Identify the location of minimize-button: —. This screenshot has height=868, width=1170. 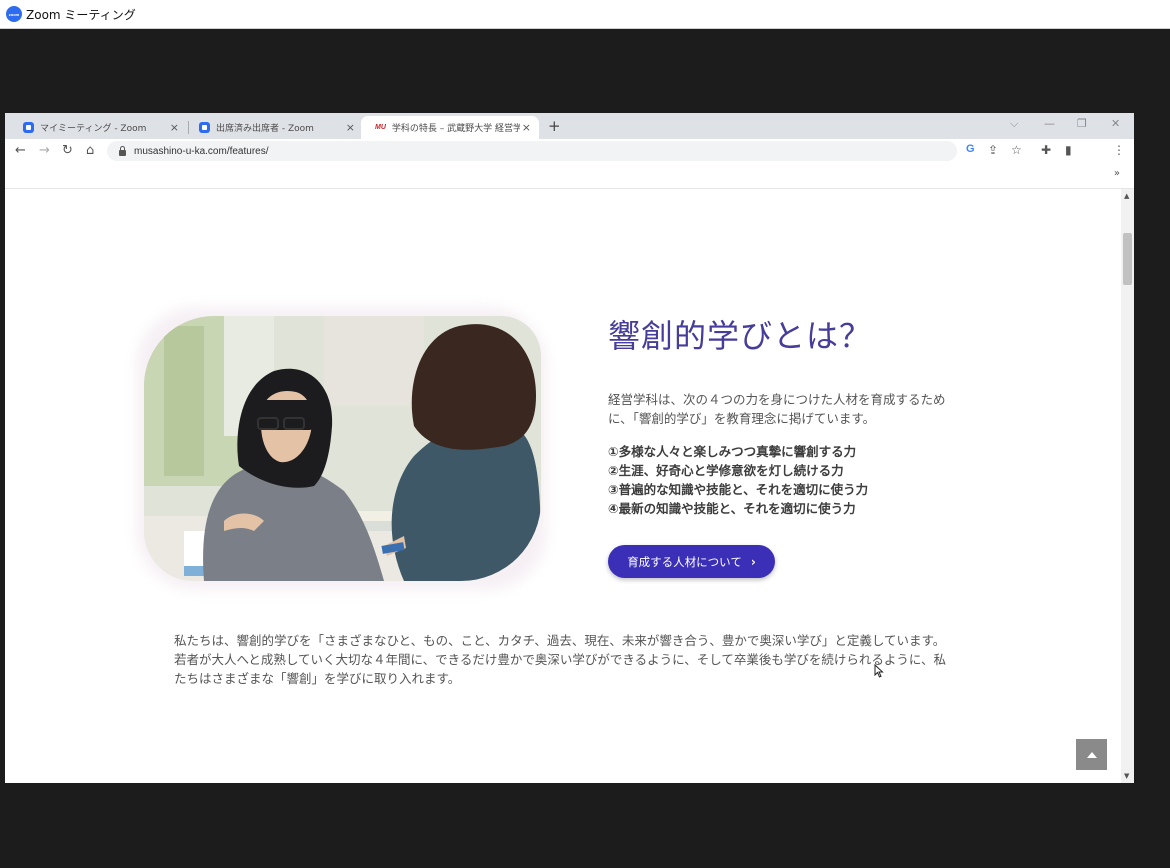
(1049, 123).